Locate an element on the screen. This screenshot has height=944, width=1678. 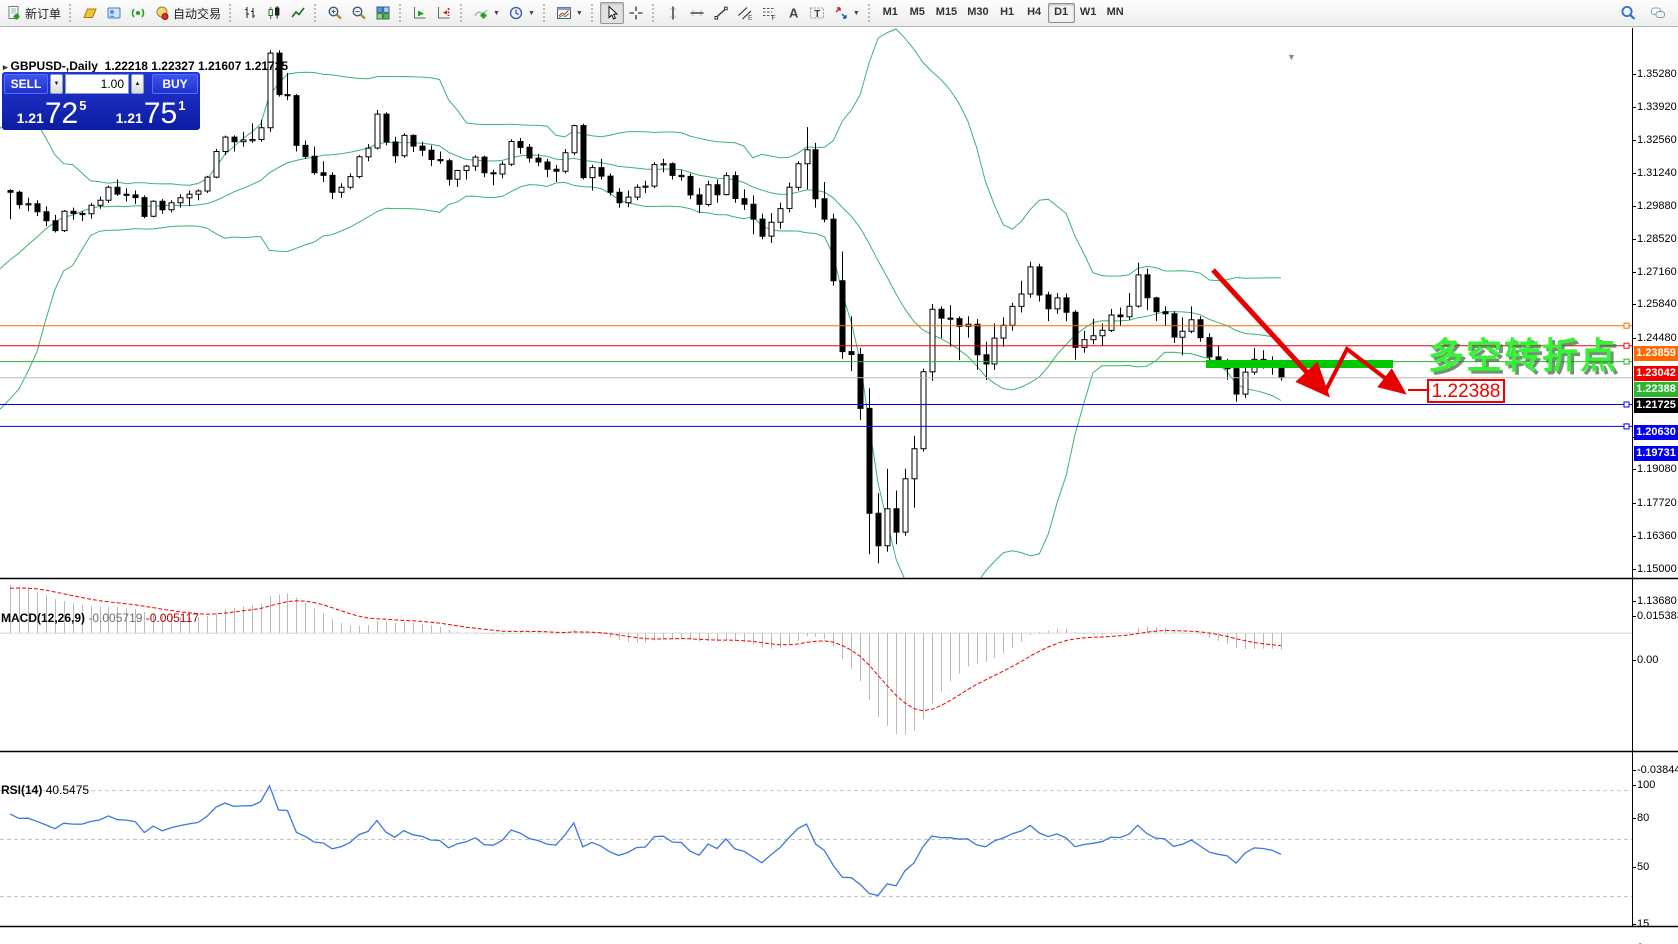
chart-properties-button: ▼ is located at coordinates (569, 13).